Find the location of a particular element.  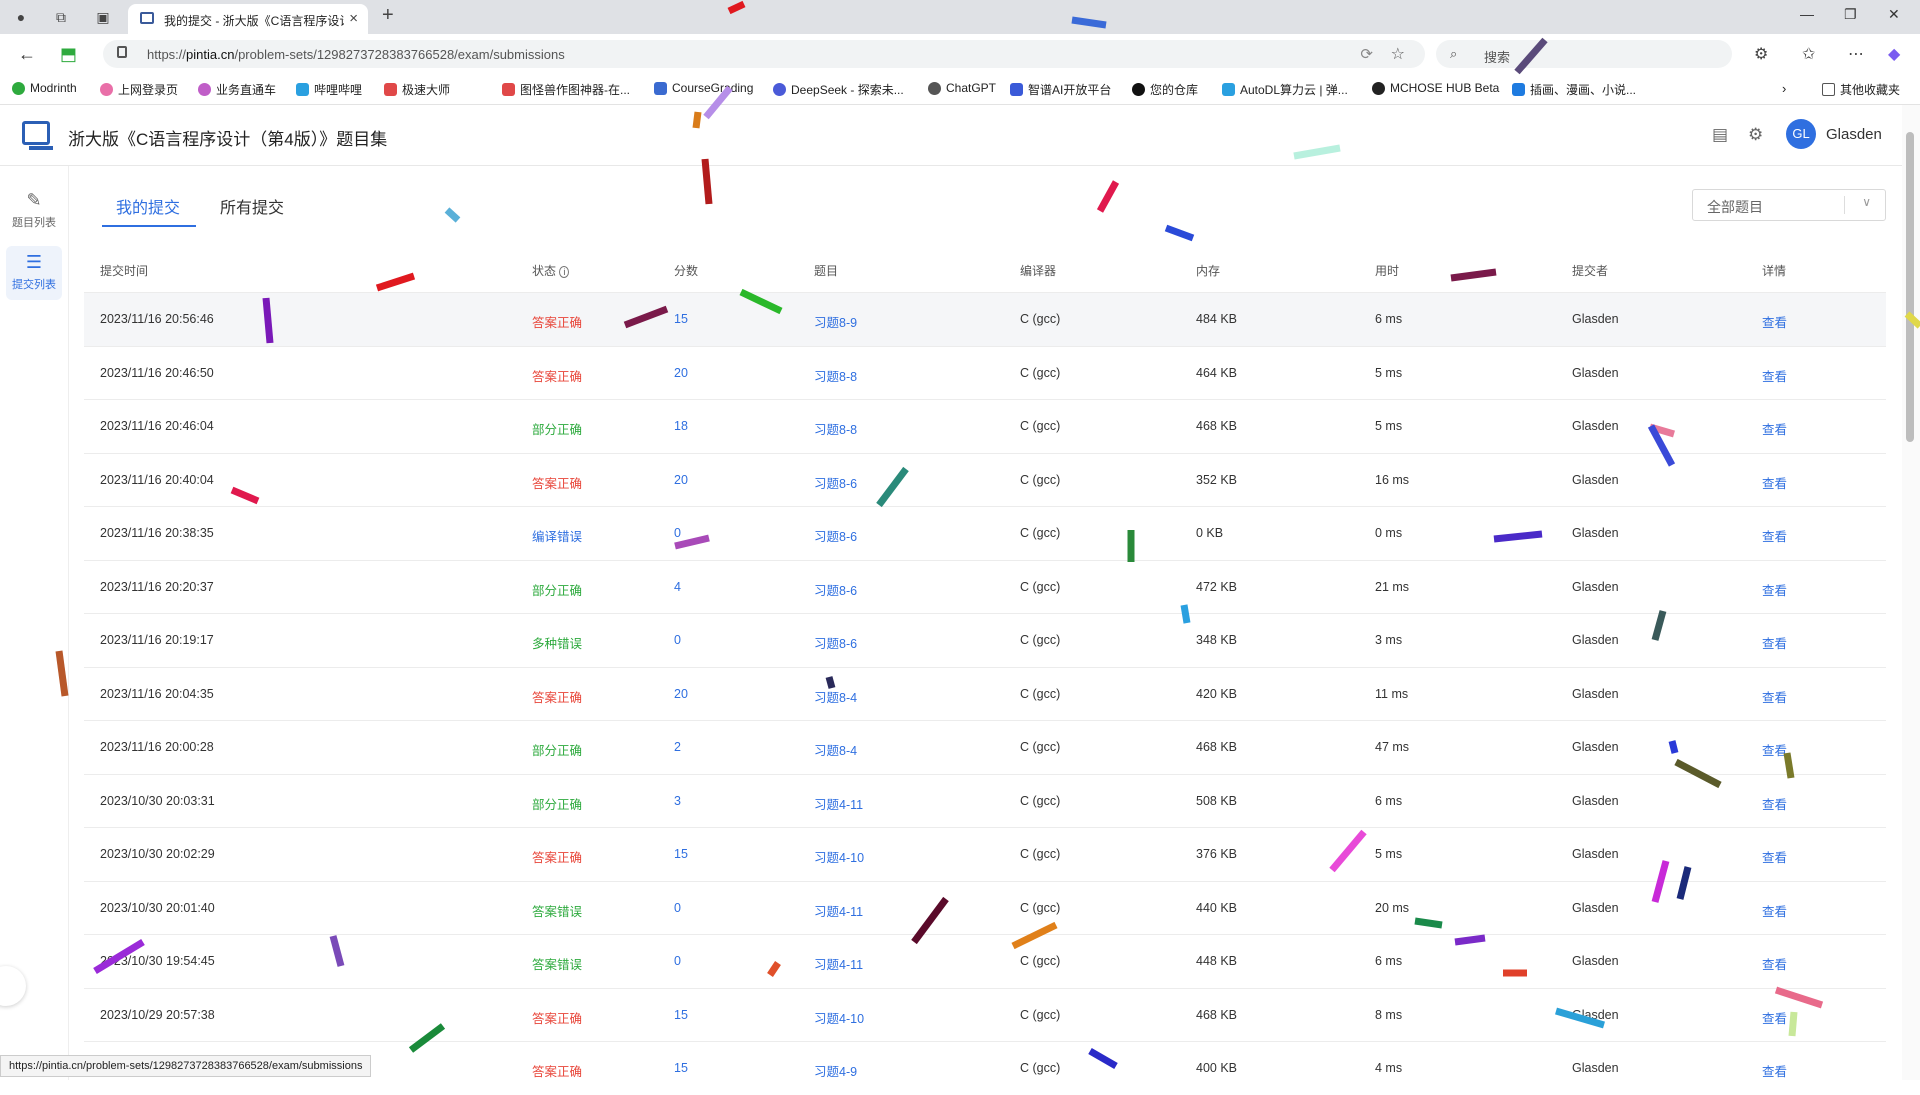

bookmark-item: 智谱AI开放平台 is located at coordinates (1060, 89).